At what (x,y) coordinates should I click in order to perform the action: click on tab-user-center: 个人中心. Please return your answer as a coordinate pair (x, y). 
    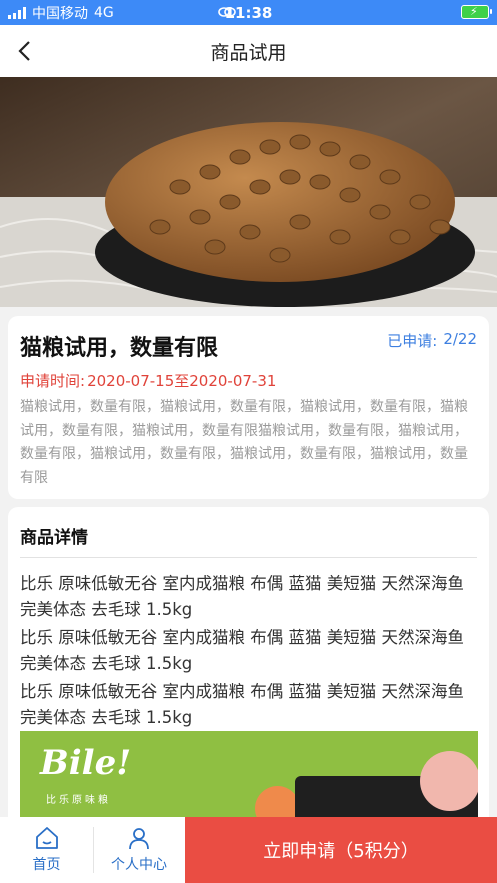
    Looking at the image, I should click on (139, 850).